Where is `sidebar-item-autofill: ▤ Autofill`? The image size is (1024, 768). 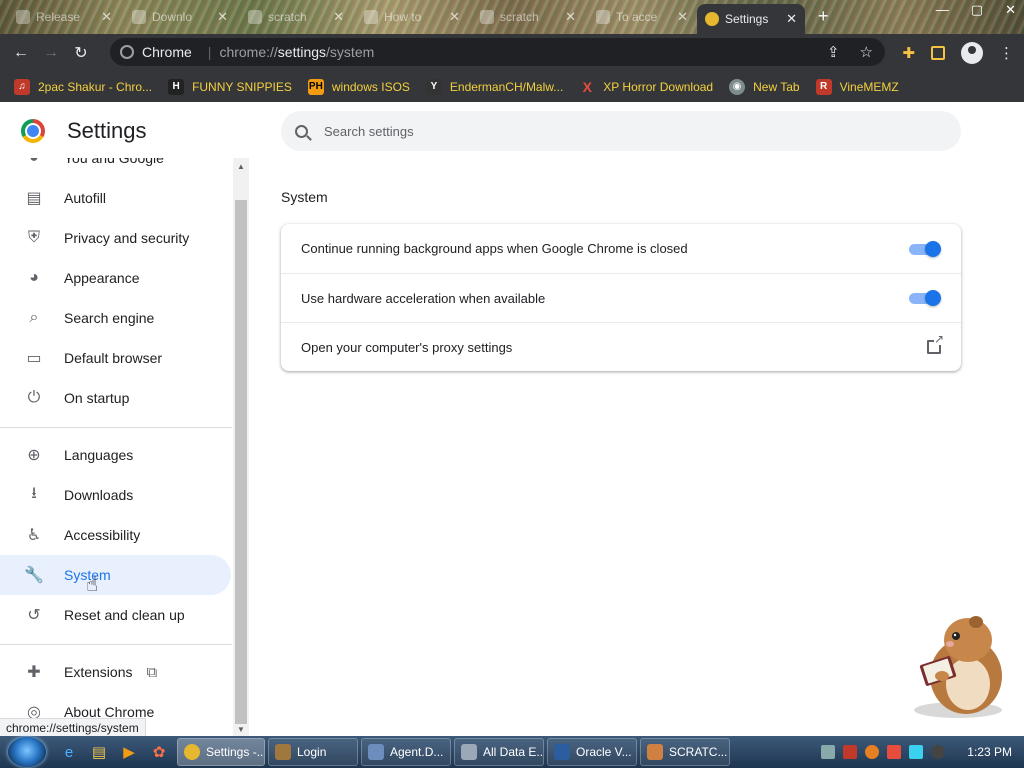
sidebar-item-autofill: ▤ Autofill is located at coordinates (115, 198).